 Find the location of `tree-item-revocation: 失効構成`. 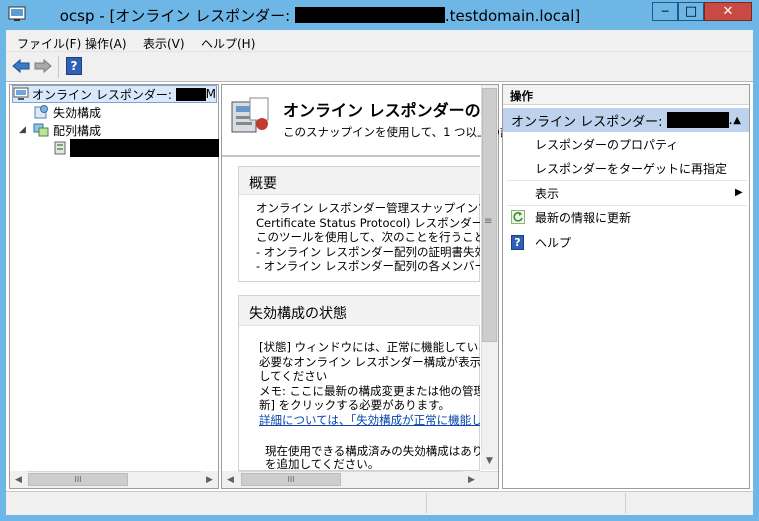

tree-item-revocation: 失効構成 is located at coordinates (67, 112).